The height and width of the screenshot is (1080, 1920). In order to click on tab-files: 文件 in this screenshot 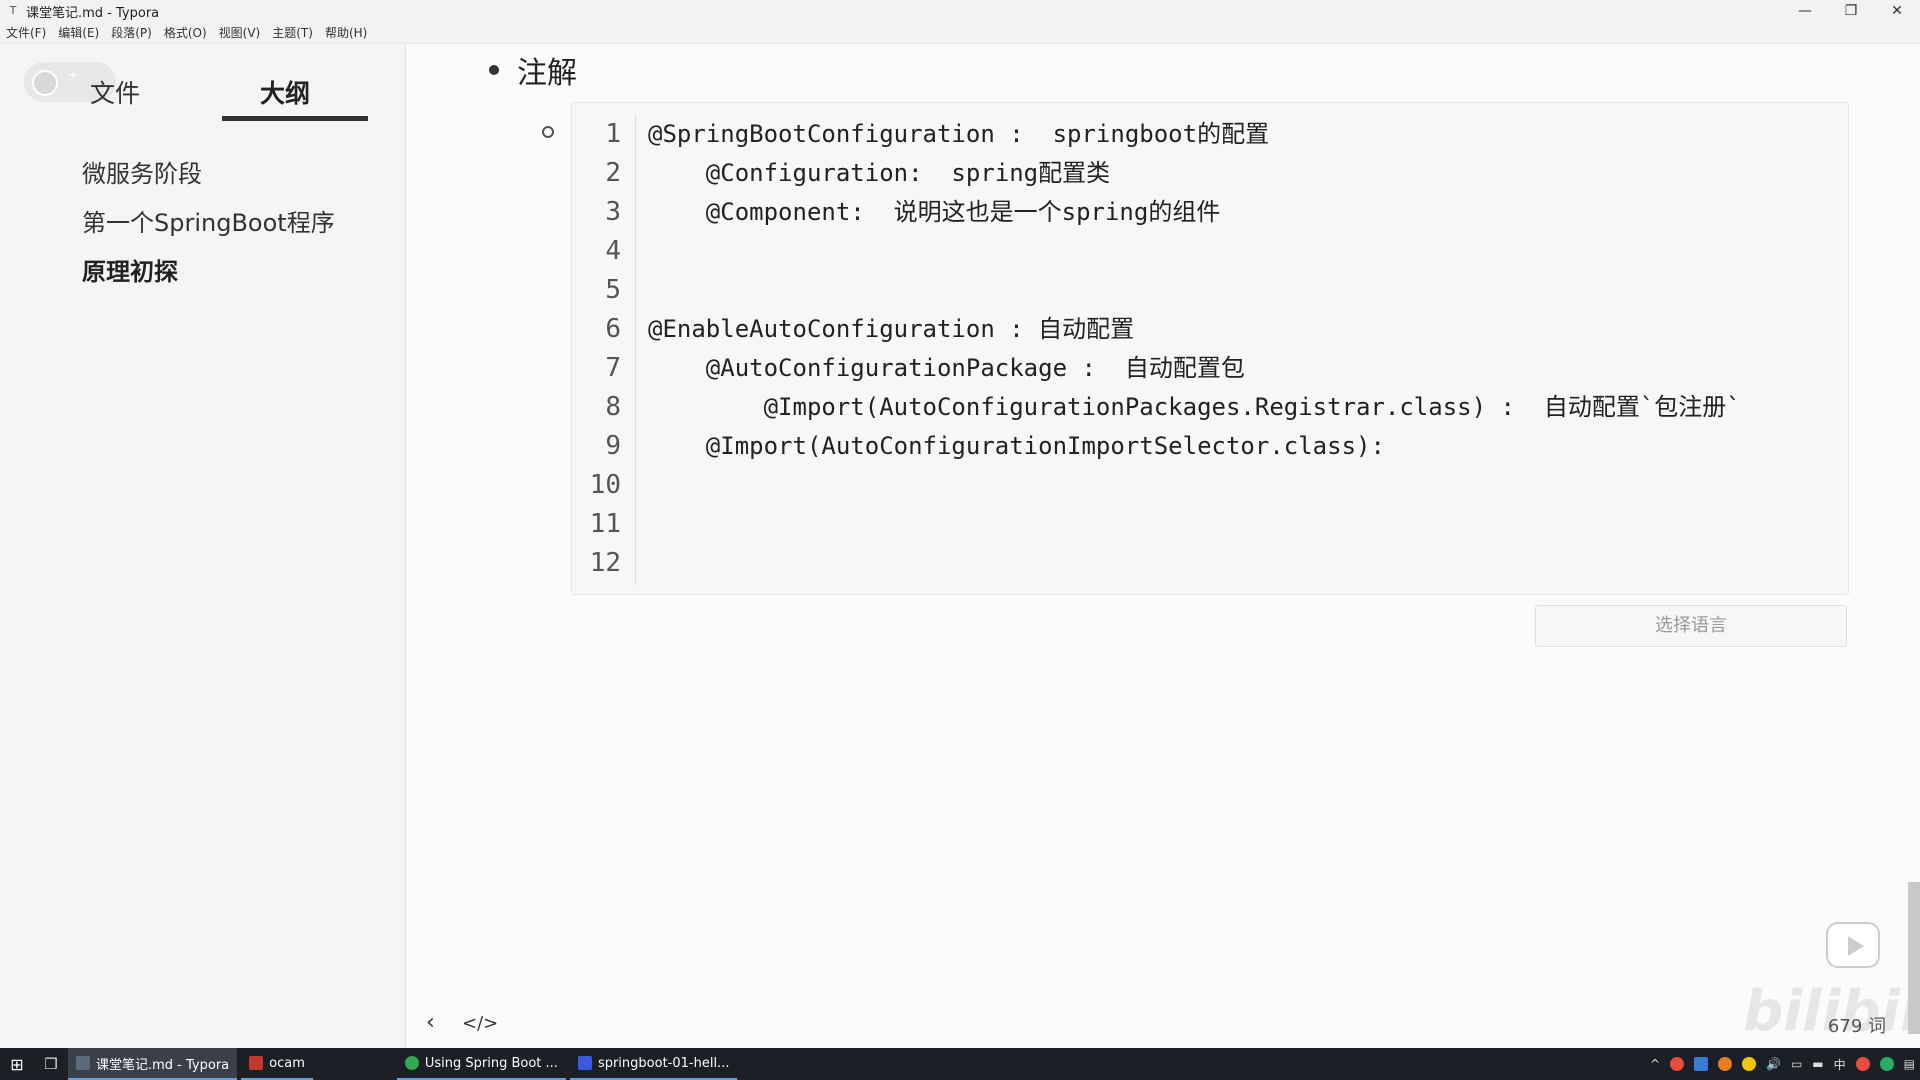, I will do `click(115, 99)`.